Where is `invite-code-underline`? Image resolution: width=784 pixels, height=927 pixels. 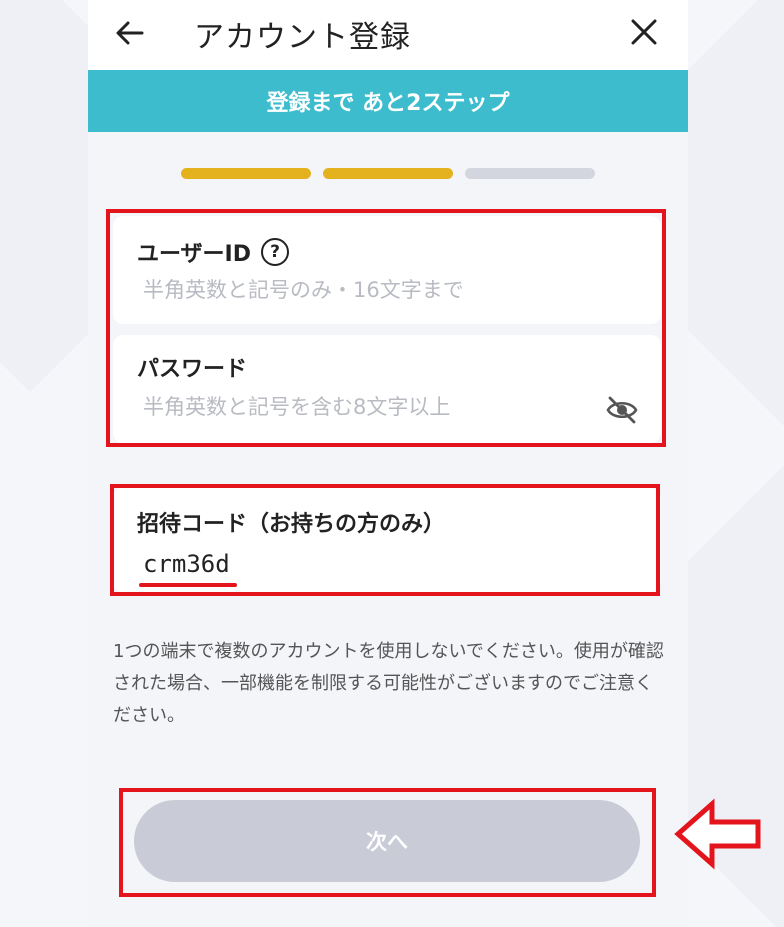
invite-code-underline is located at coordinates (188, 585).